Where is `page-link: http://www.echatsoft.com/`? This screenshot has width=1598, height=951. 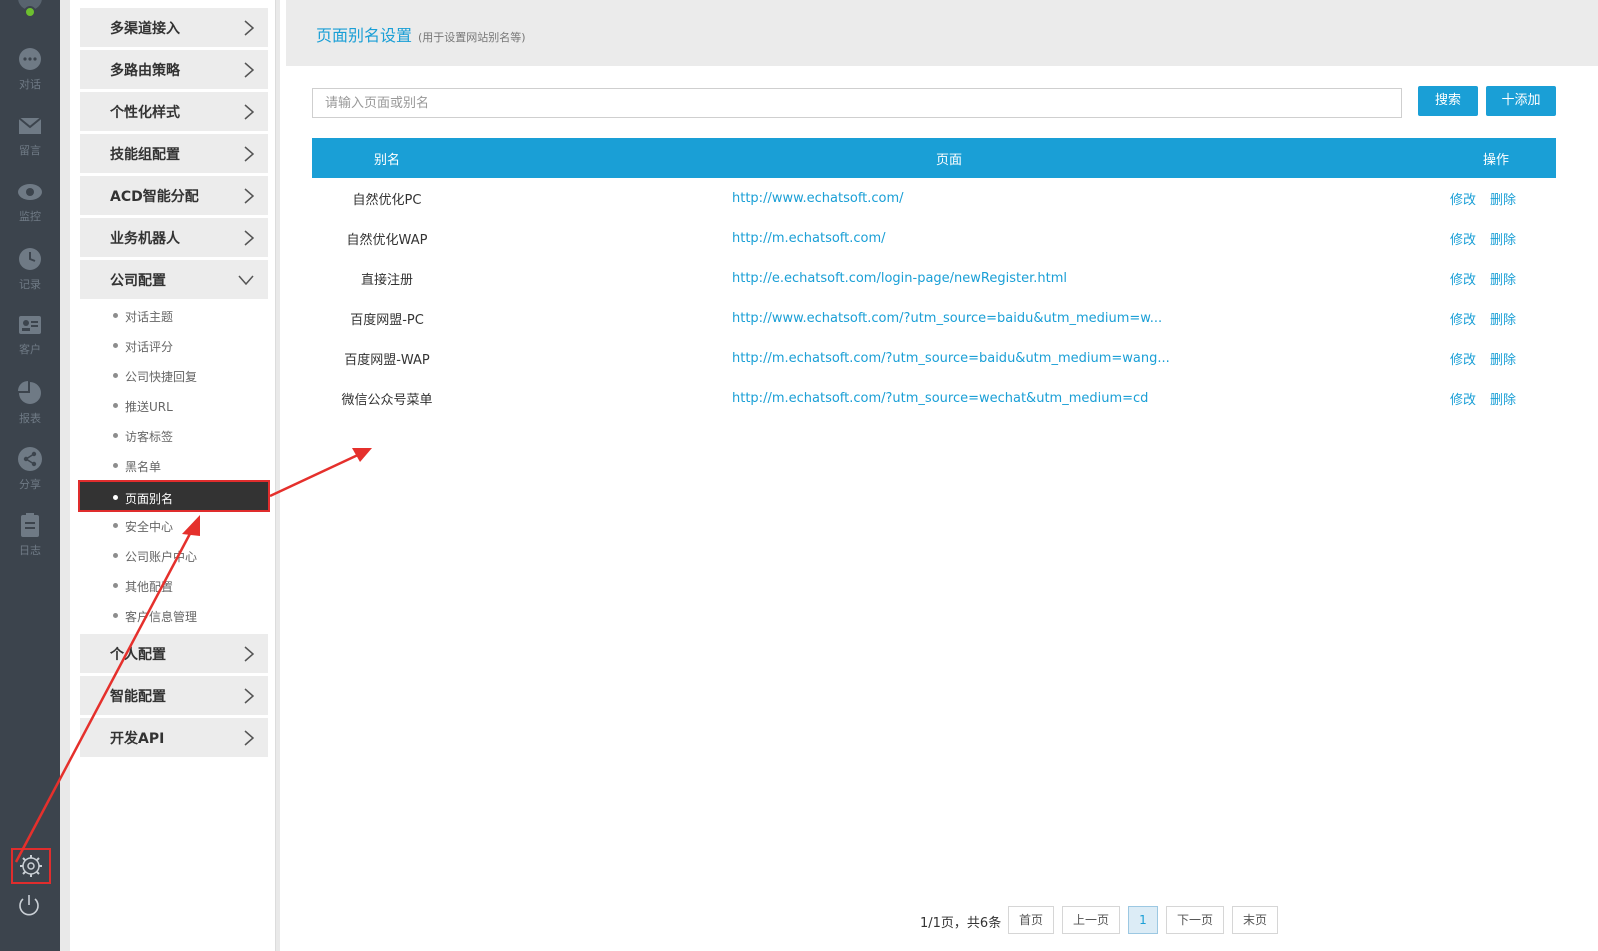 page-link: http://www.echatsoft.com/ is located at coordinates (949, 198).